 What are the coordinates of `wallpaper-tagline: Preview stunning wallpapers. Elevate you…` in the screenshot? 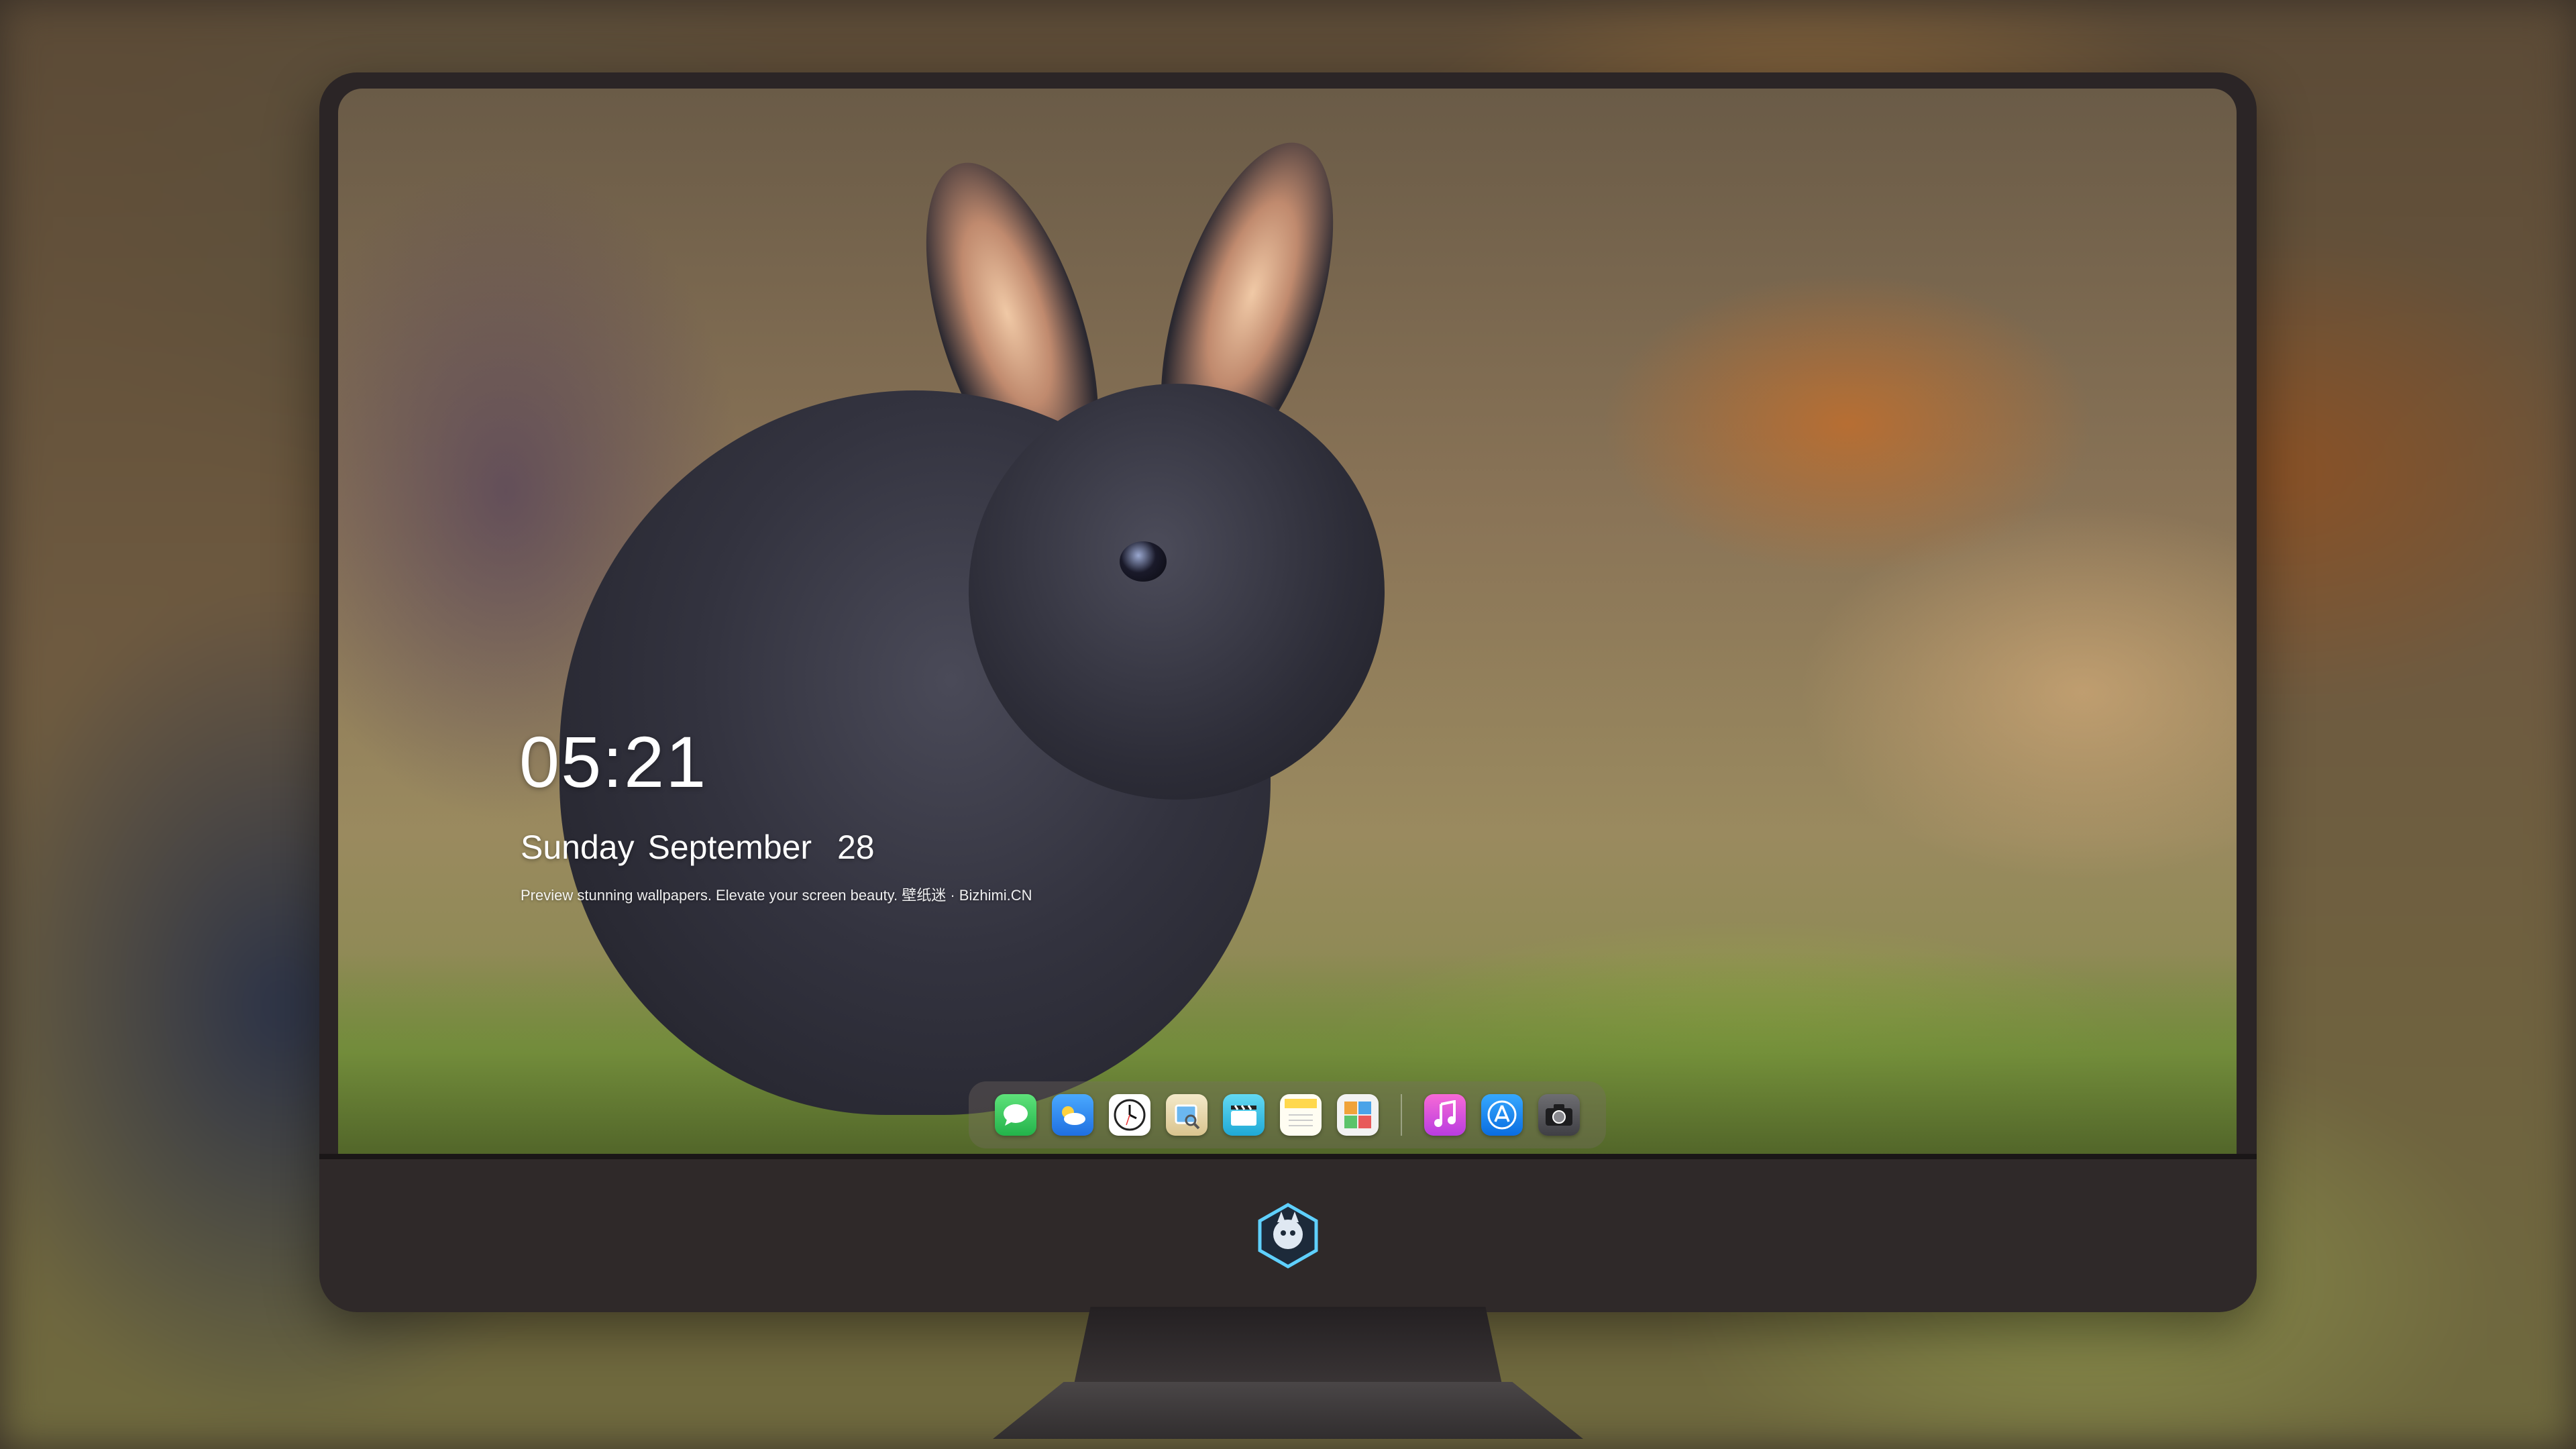 It's located at (776, 895).